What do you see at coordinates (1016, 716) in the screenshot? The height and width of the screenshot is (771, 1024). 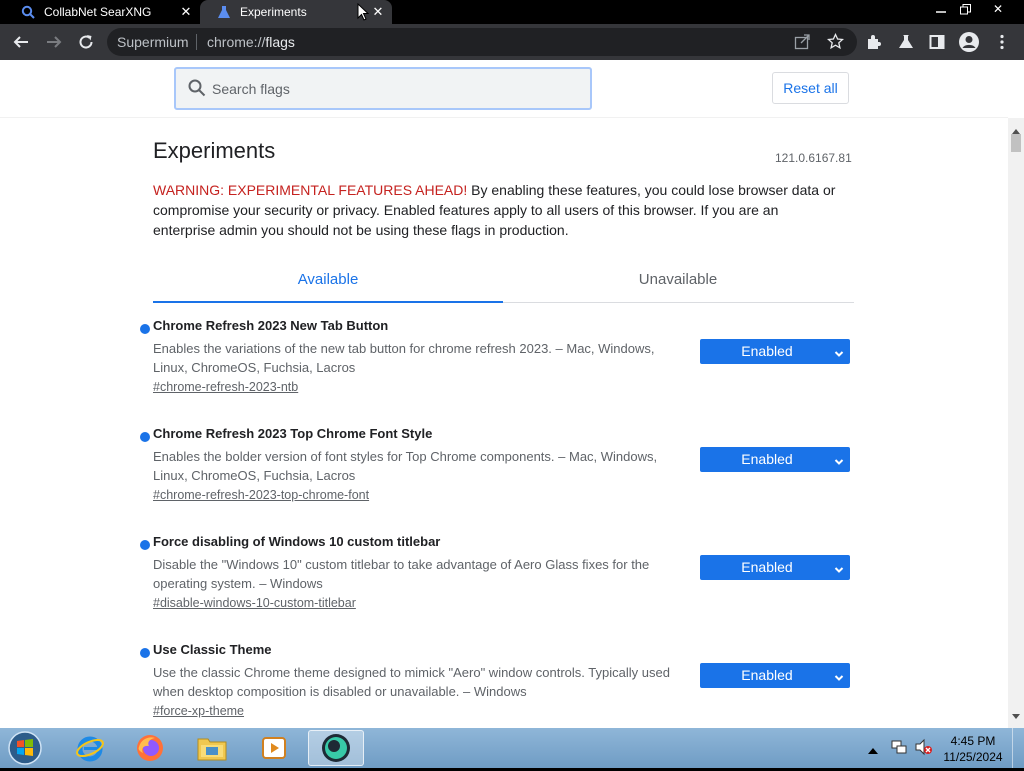 I see `scroll-down-arrow-icon` at bounding box center [1016, 716].